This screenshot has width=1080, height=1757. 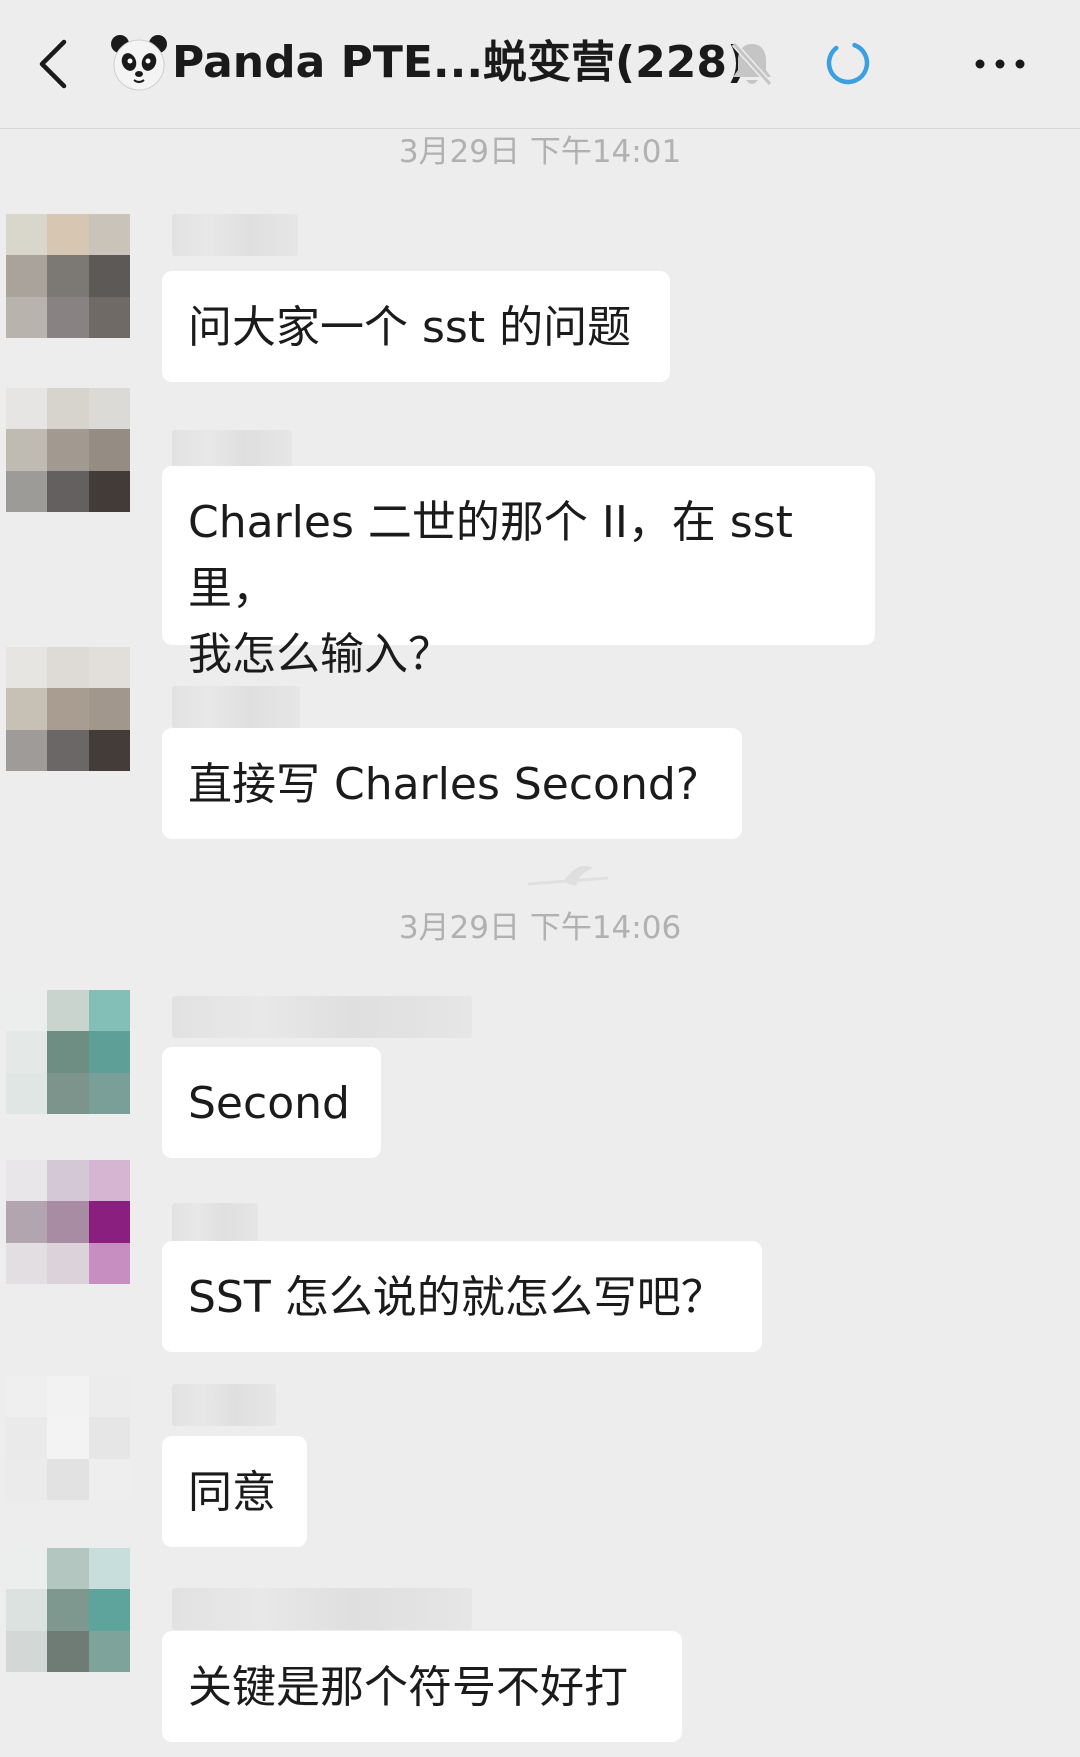 I want to click on panda-face-icon, so click(x=139, y=63).